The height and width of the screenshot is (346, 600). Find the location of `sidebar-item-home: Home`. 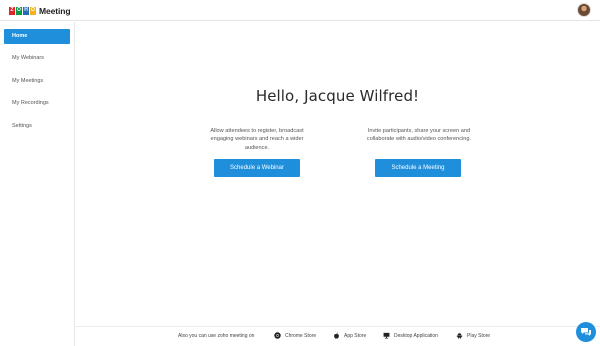

sidebar-item-home: Home is located at coordinates (37, 36).